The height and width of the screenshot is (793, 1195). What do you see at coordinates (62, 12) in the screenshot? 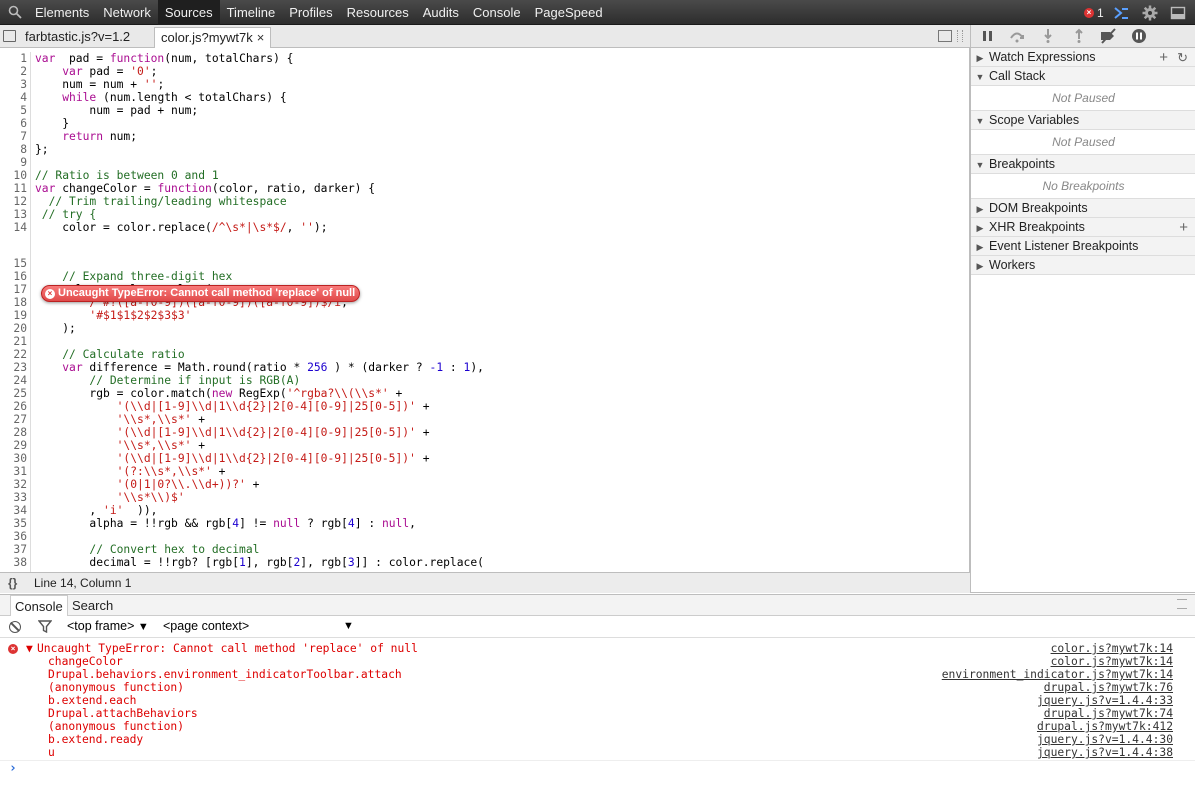
I see `tab-elements: Elements` at bounding box center [62, 12].